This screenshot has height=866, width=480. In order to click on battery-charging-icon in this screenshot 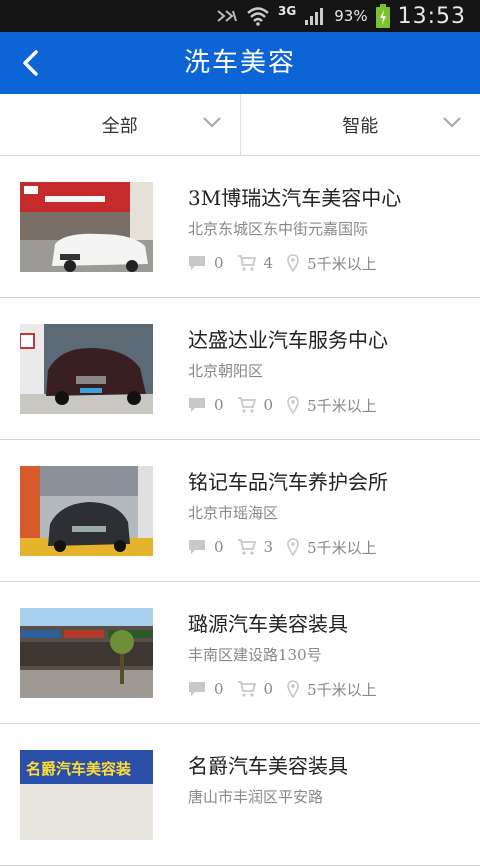, I will do `click(383, 16)`.